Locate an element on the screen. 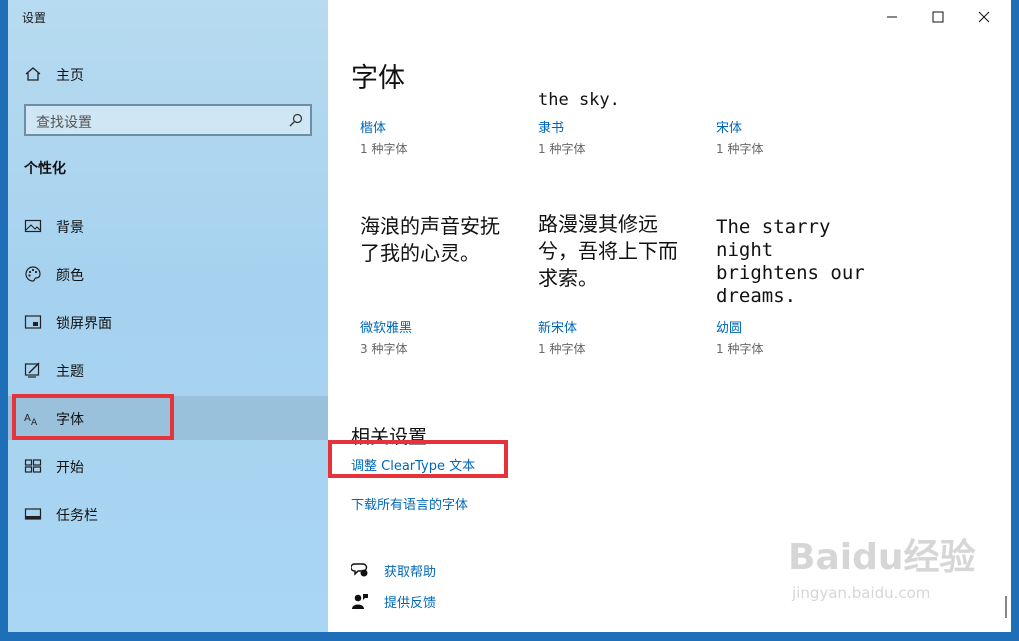  feedback-icon is located at coordinates (360, 601).